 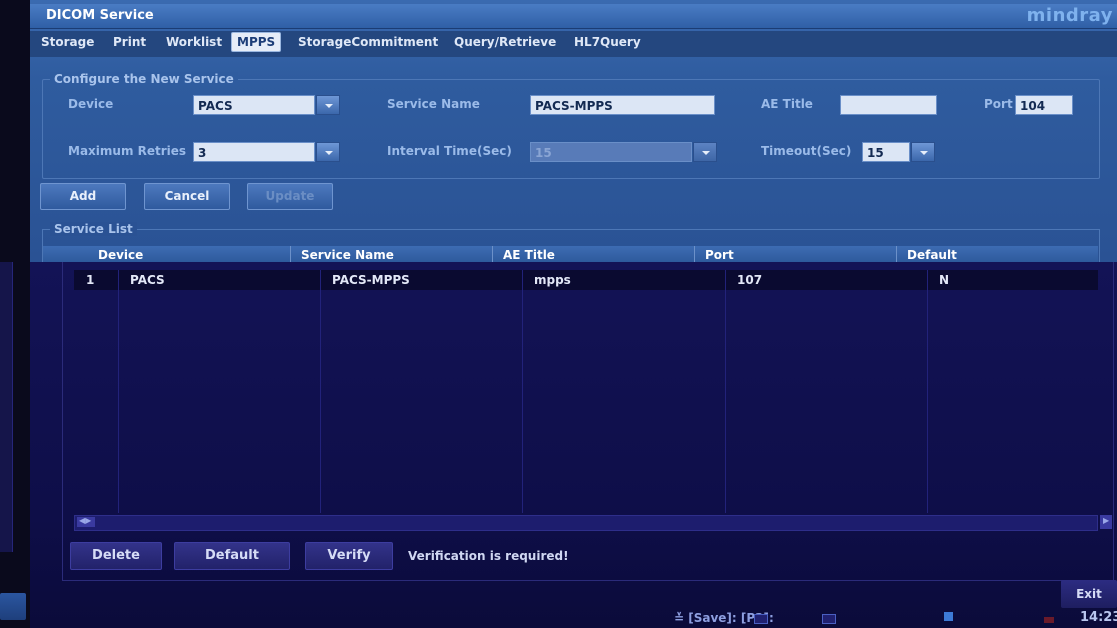 What do you see at coordinates (611, 152) in the screenshot?
I see `interval-time-select: 15` at bounding box center [611, 152].